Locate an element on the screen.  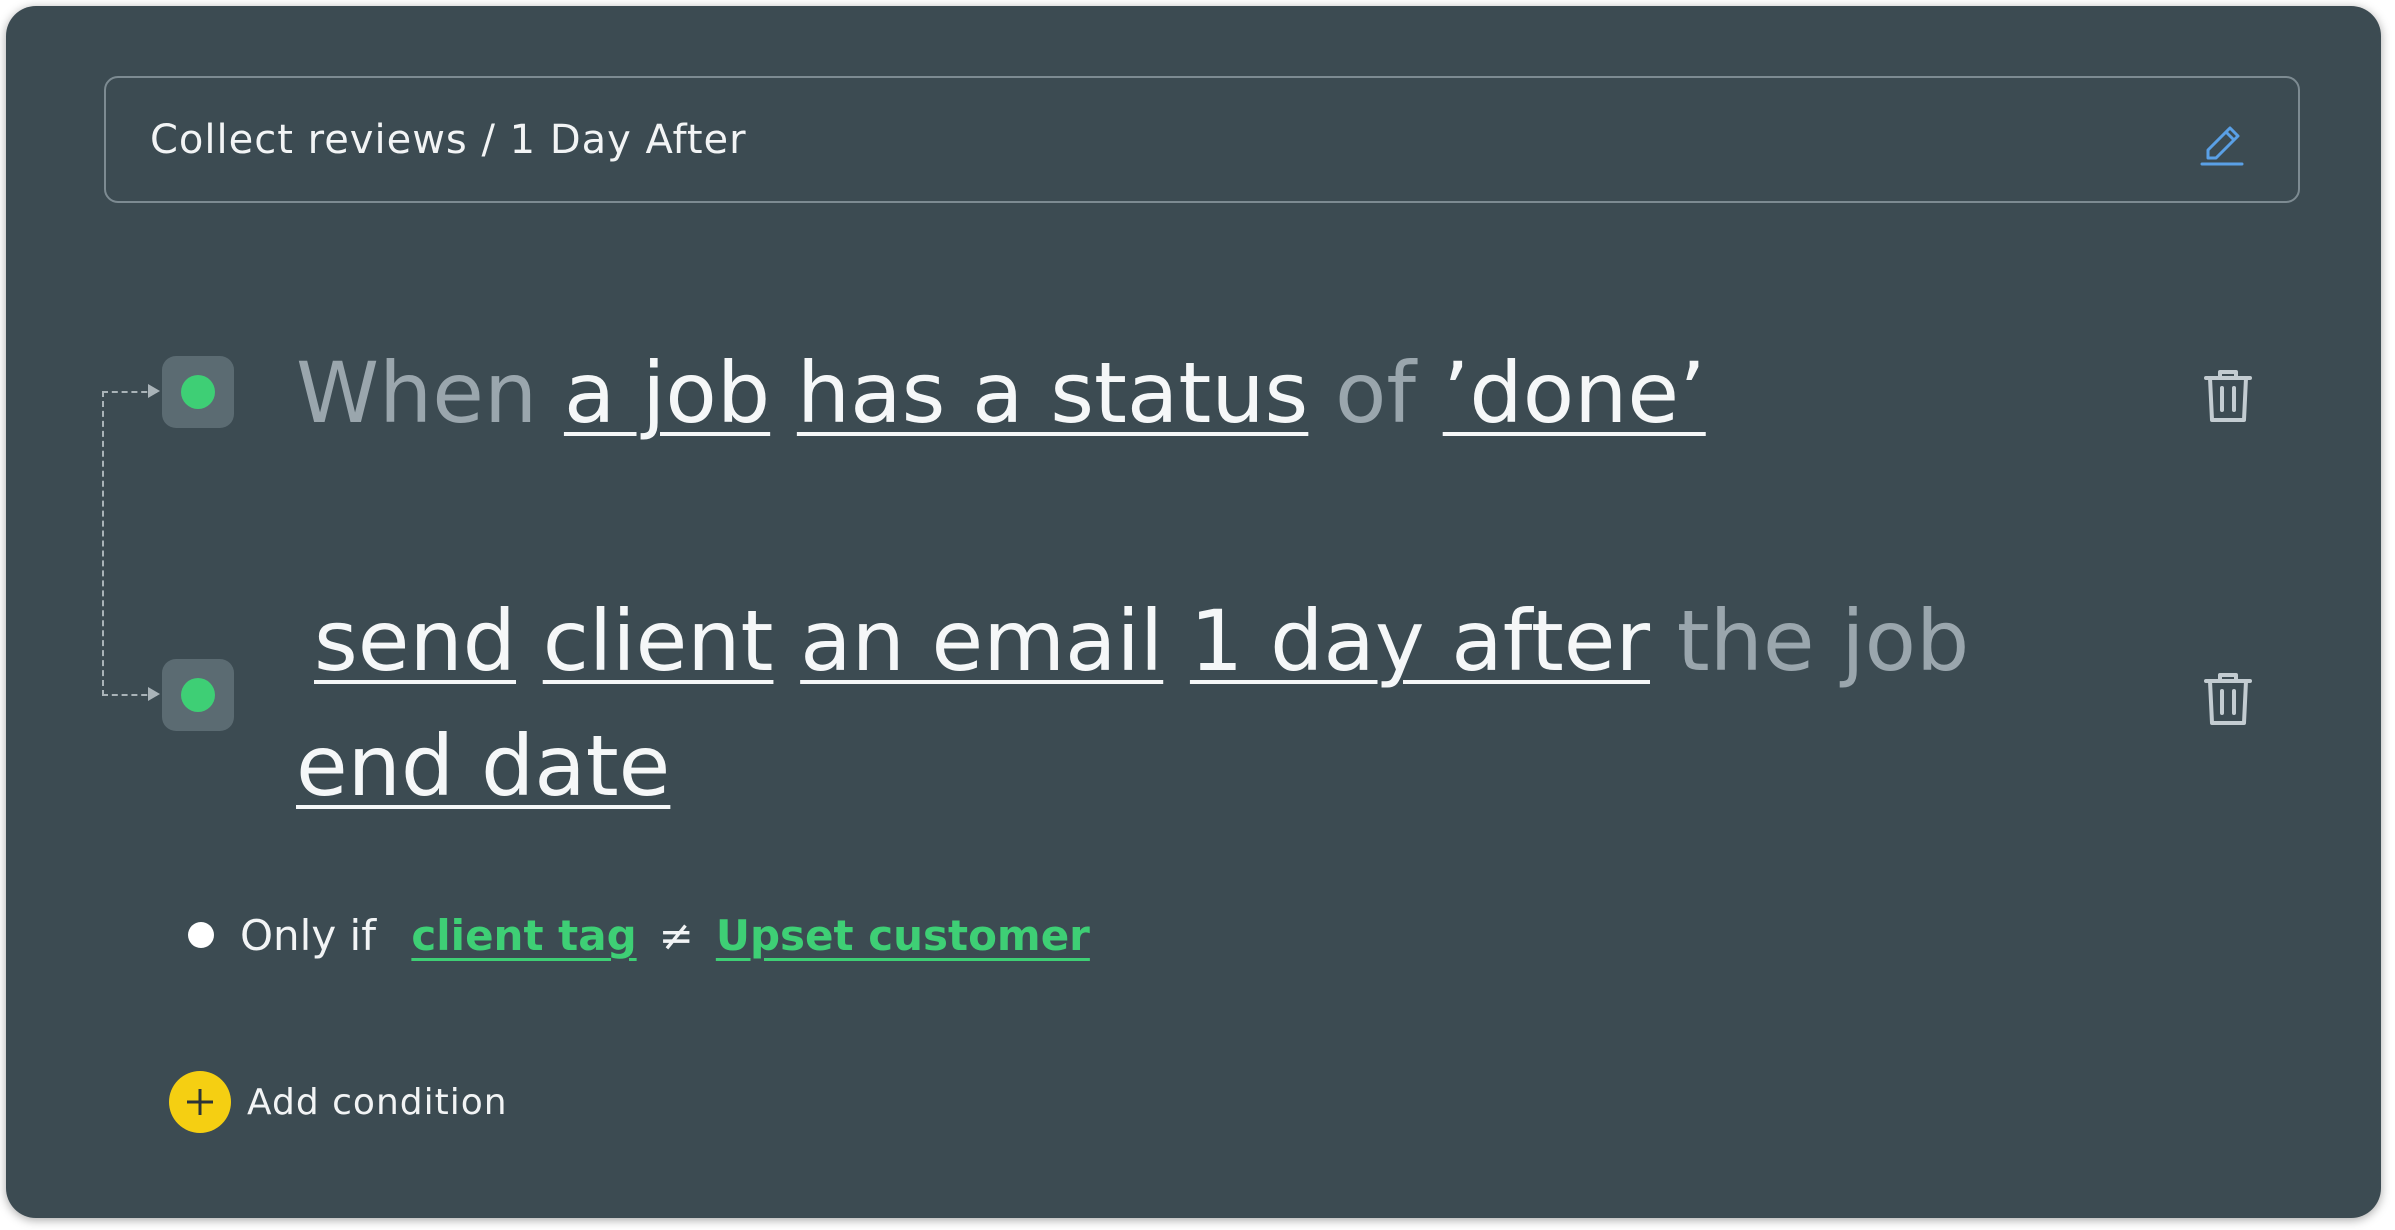
filter-condition: Only if client tag ≠ Upset customer is located at coordinates (639, 936).